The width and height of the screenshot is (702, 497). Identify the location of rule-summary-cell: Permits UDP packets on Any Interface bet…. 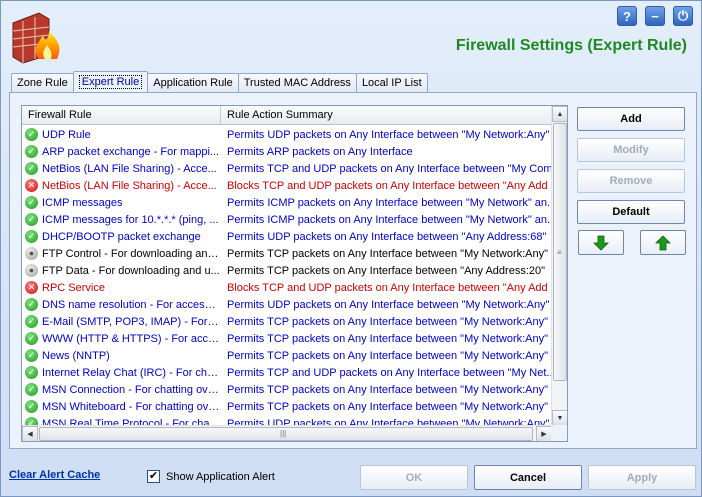
(388, 134).